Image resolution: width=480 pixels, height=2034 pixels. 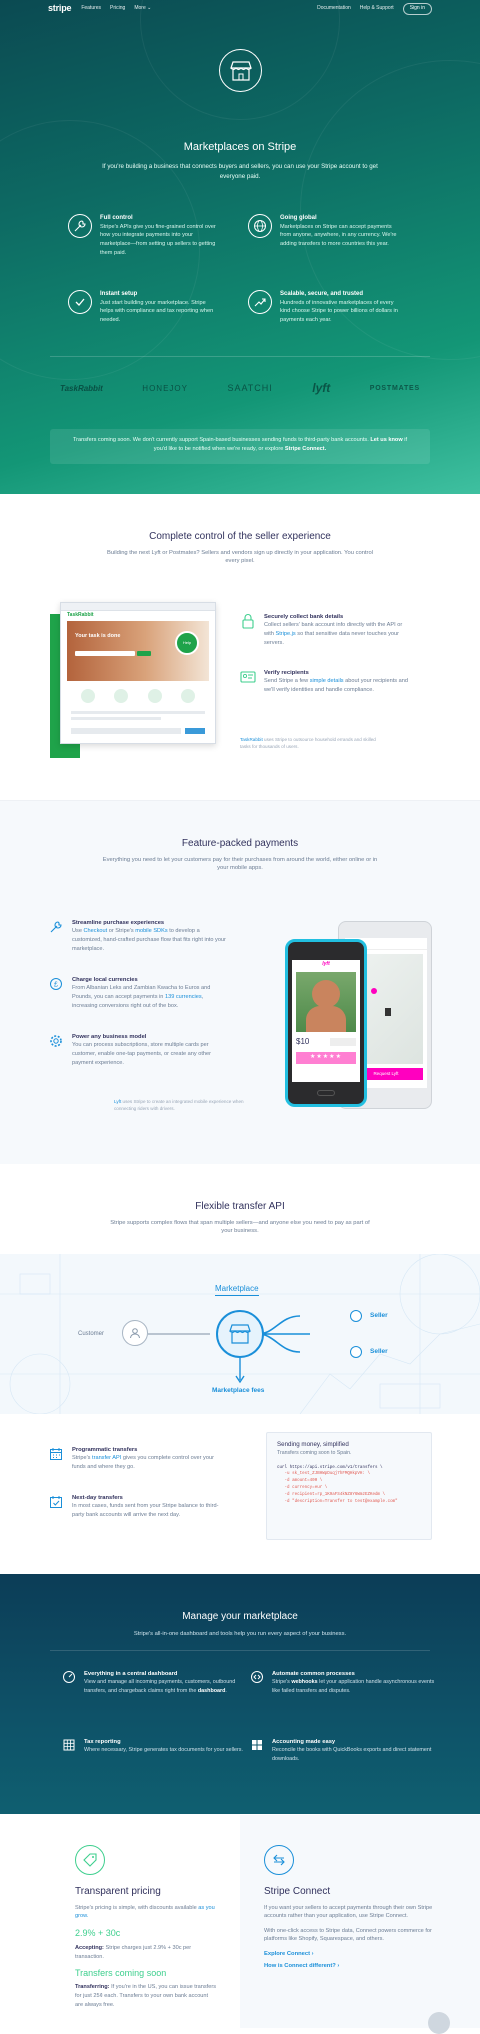 I want to click on notice-link-let-us-know: Let us know, so click(x=386, y=440).